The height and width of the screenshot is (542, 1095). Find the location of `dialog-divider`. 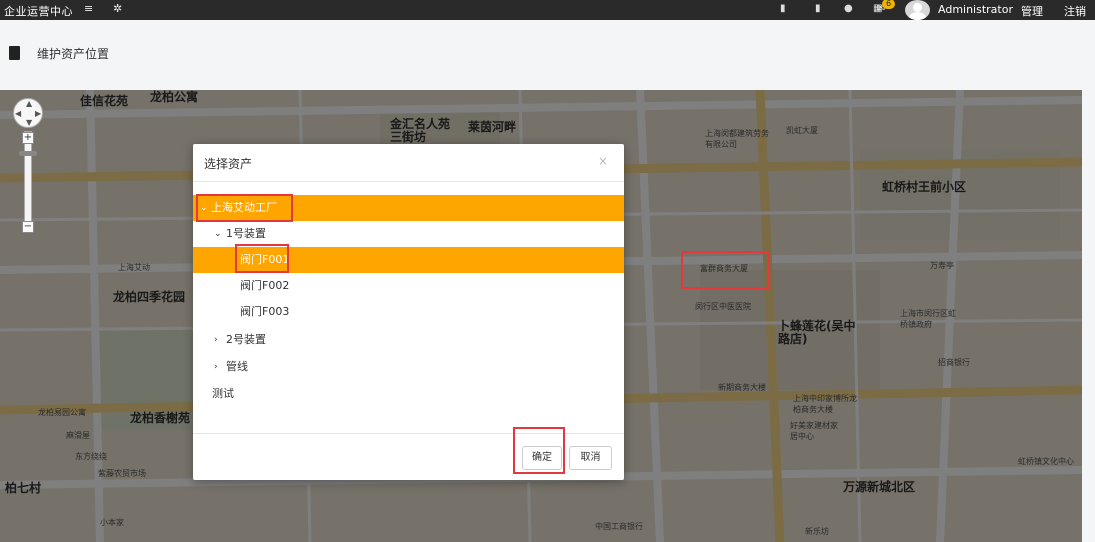

dialog-divider is located at coordinates (408, 181).